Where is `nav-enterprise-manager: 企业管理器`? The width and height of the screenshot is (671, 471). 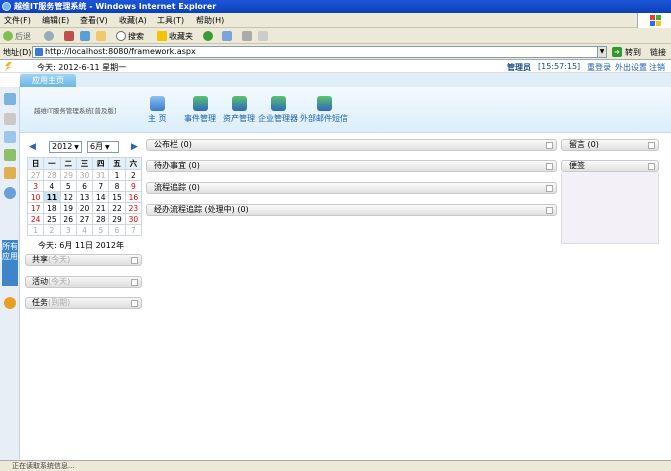
nav-enterprise-manager: 企业管理器 is located at coordinates (278, 110).